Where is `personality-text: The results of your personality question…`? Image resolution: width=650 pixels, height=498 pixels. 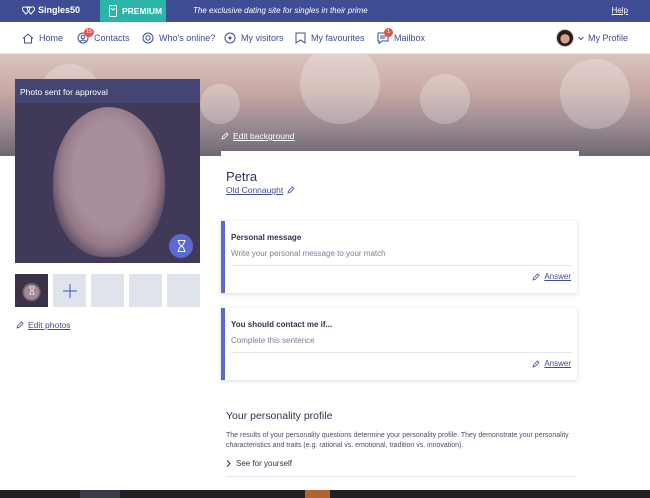 personality-text: The results of your personality question… is located at coordinates (397, 440).